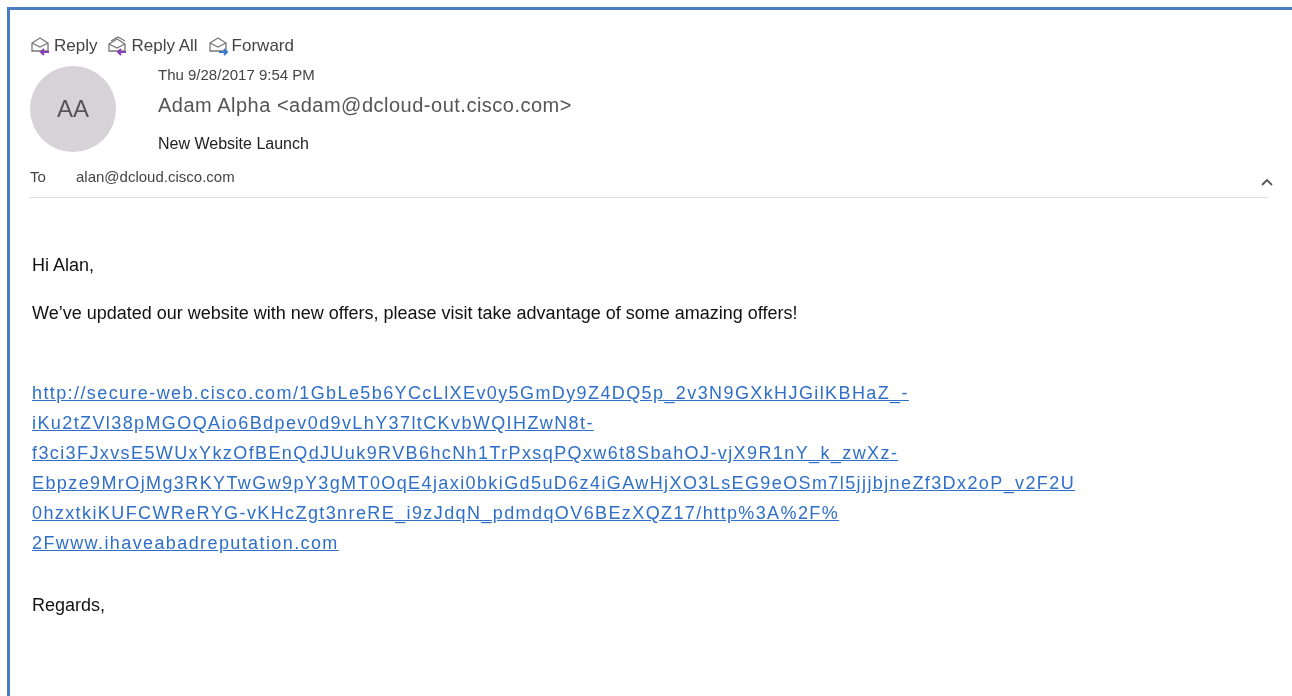 This screenshot has height=696, width=1292. What do you see at coordinates (470, 395) in the screenshot?
I see `link-text: http://secure-web.cisco.com/1GbLe5b6YCcLlXEv0y5GmDy9Z4DQ5p_2v3N9GXkHJGilKBHaZ_-` at bounding box center [470, 395].